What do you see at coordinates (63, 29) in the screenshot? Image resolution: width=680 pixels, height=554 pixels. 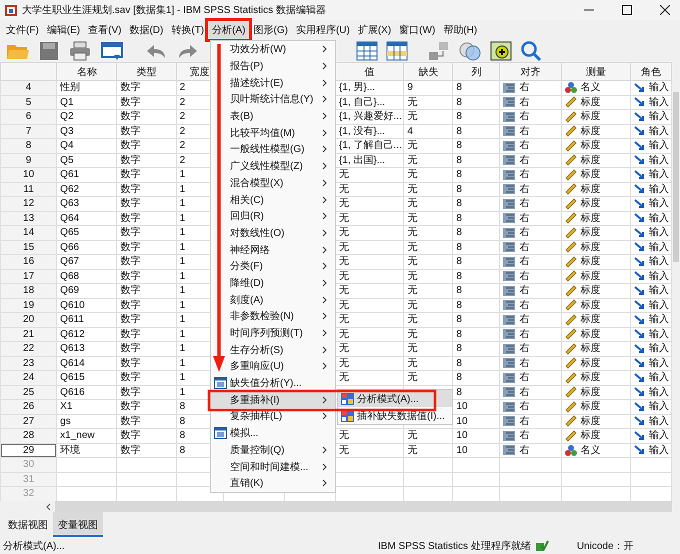 I see `menu-item: 编辑(E)` at bounding box center [63, 29].